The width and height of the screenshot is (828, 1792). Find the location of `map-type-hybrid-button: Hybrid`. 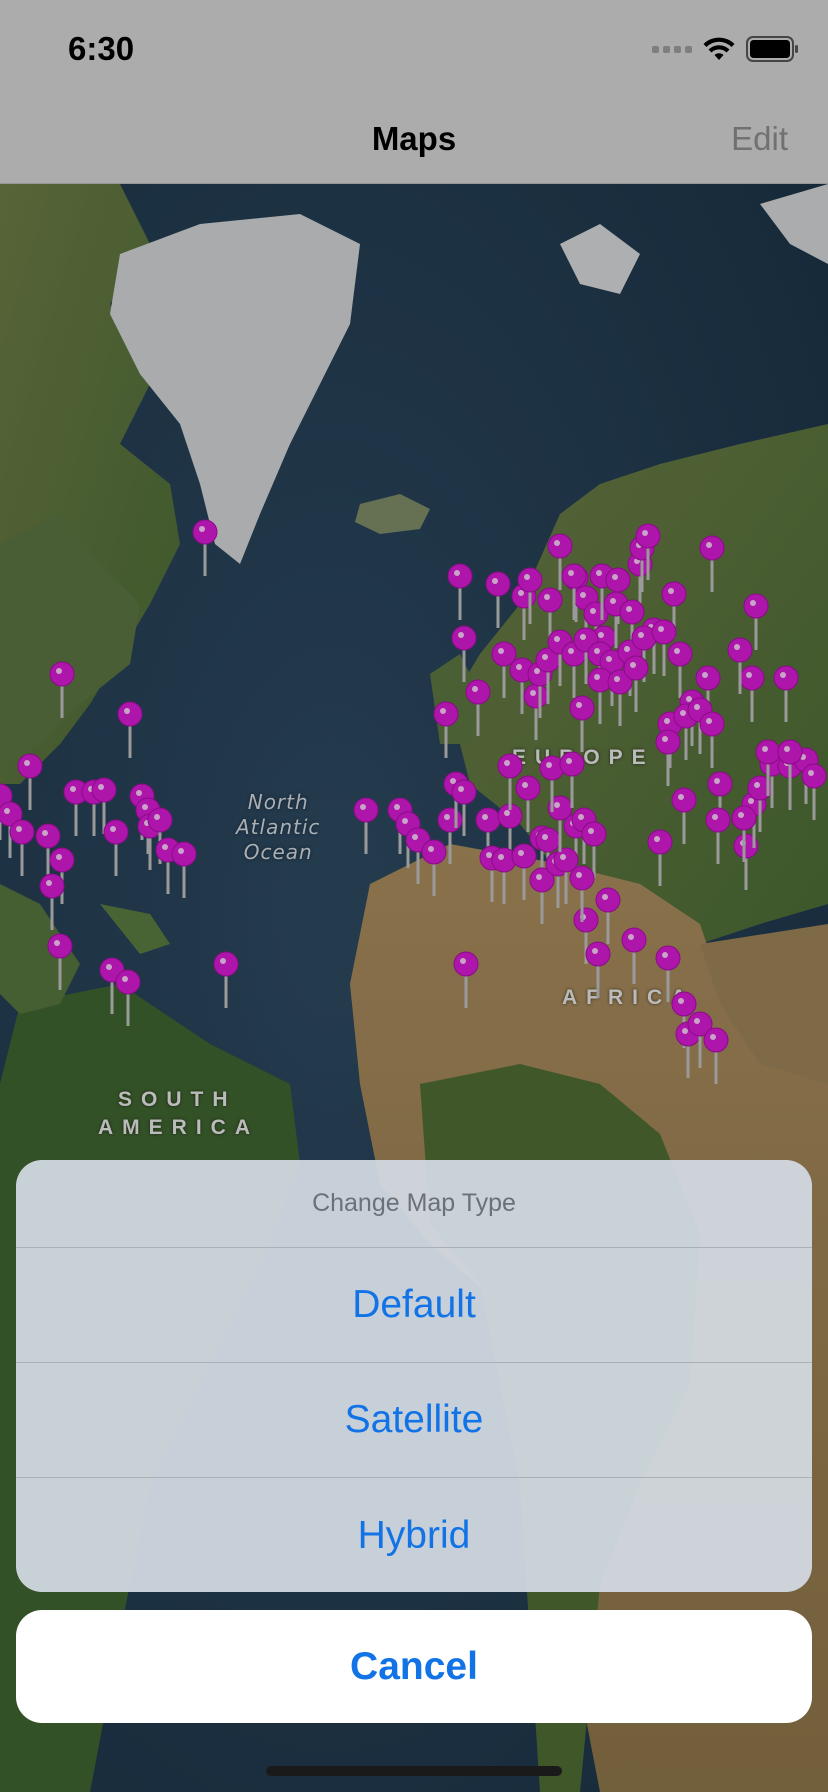

map-type-hybrid-button: Hybrid is located at coordinates (414, 1535).